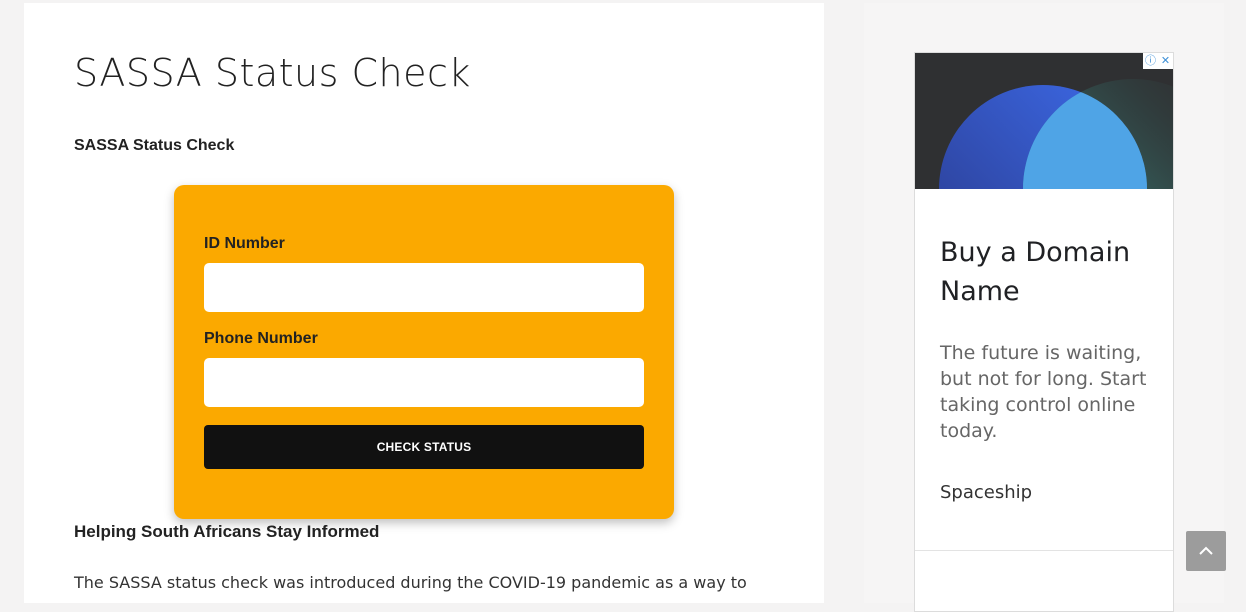 This screenshot has height=612, width=1246. Describe the element at coordinates (244, 243) in the screenshot. I see `id-number-label: ID Number` at that location.